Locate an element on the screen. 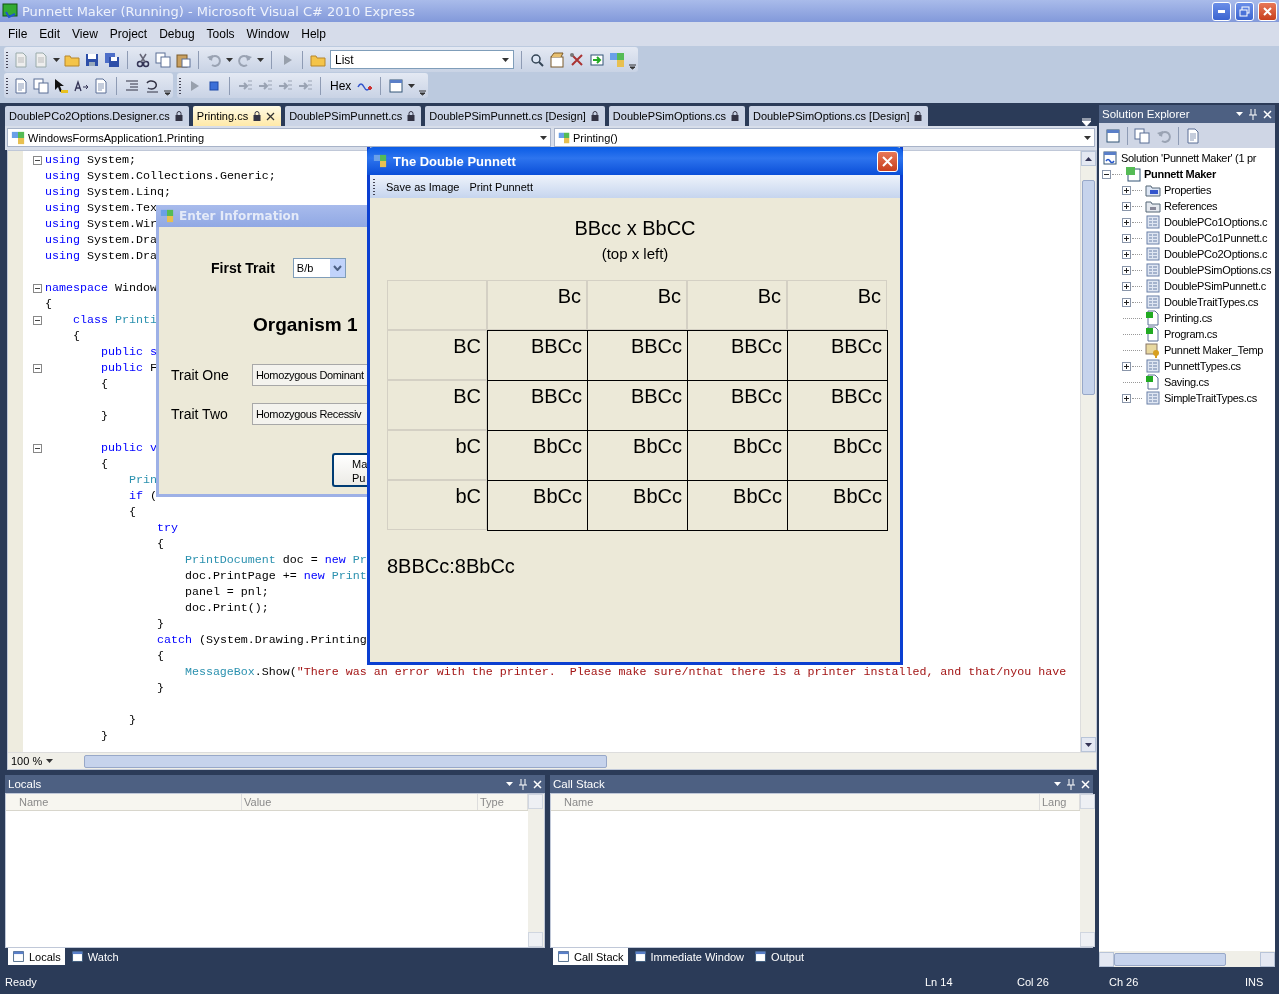 The height and width of the screenshot is (994, 1279). horizontal-scrollbar is located at coordinates (1187, 959).